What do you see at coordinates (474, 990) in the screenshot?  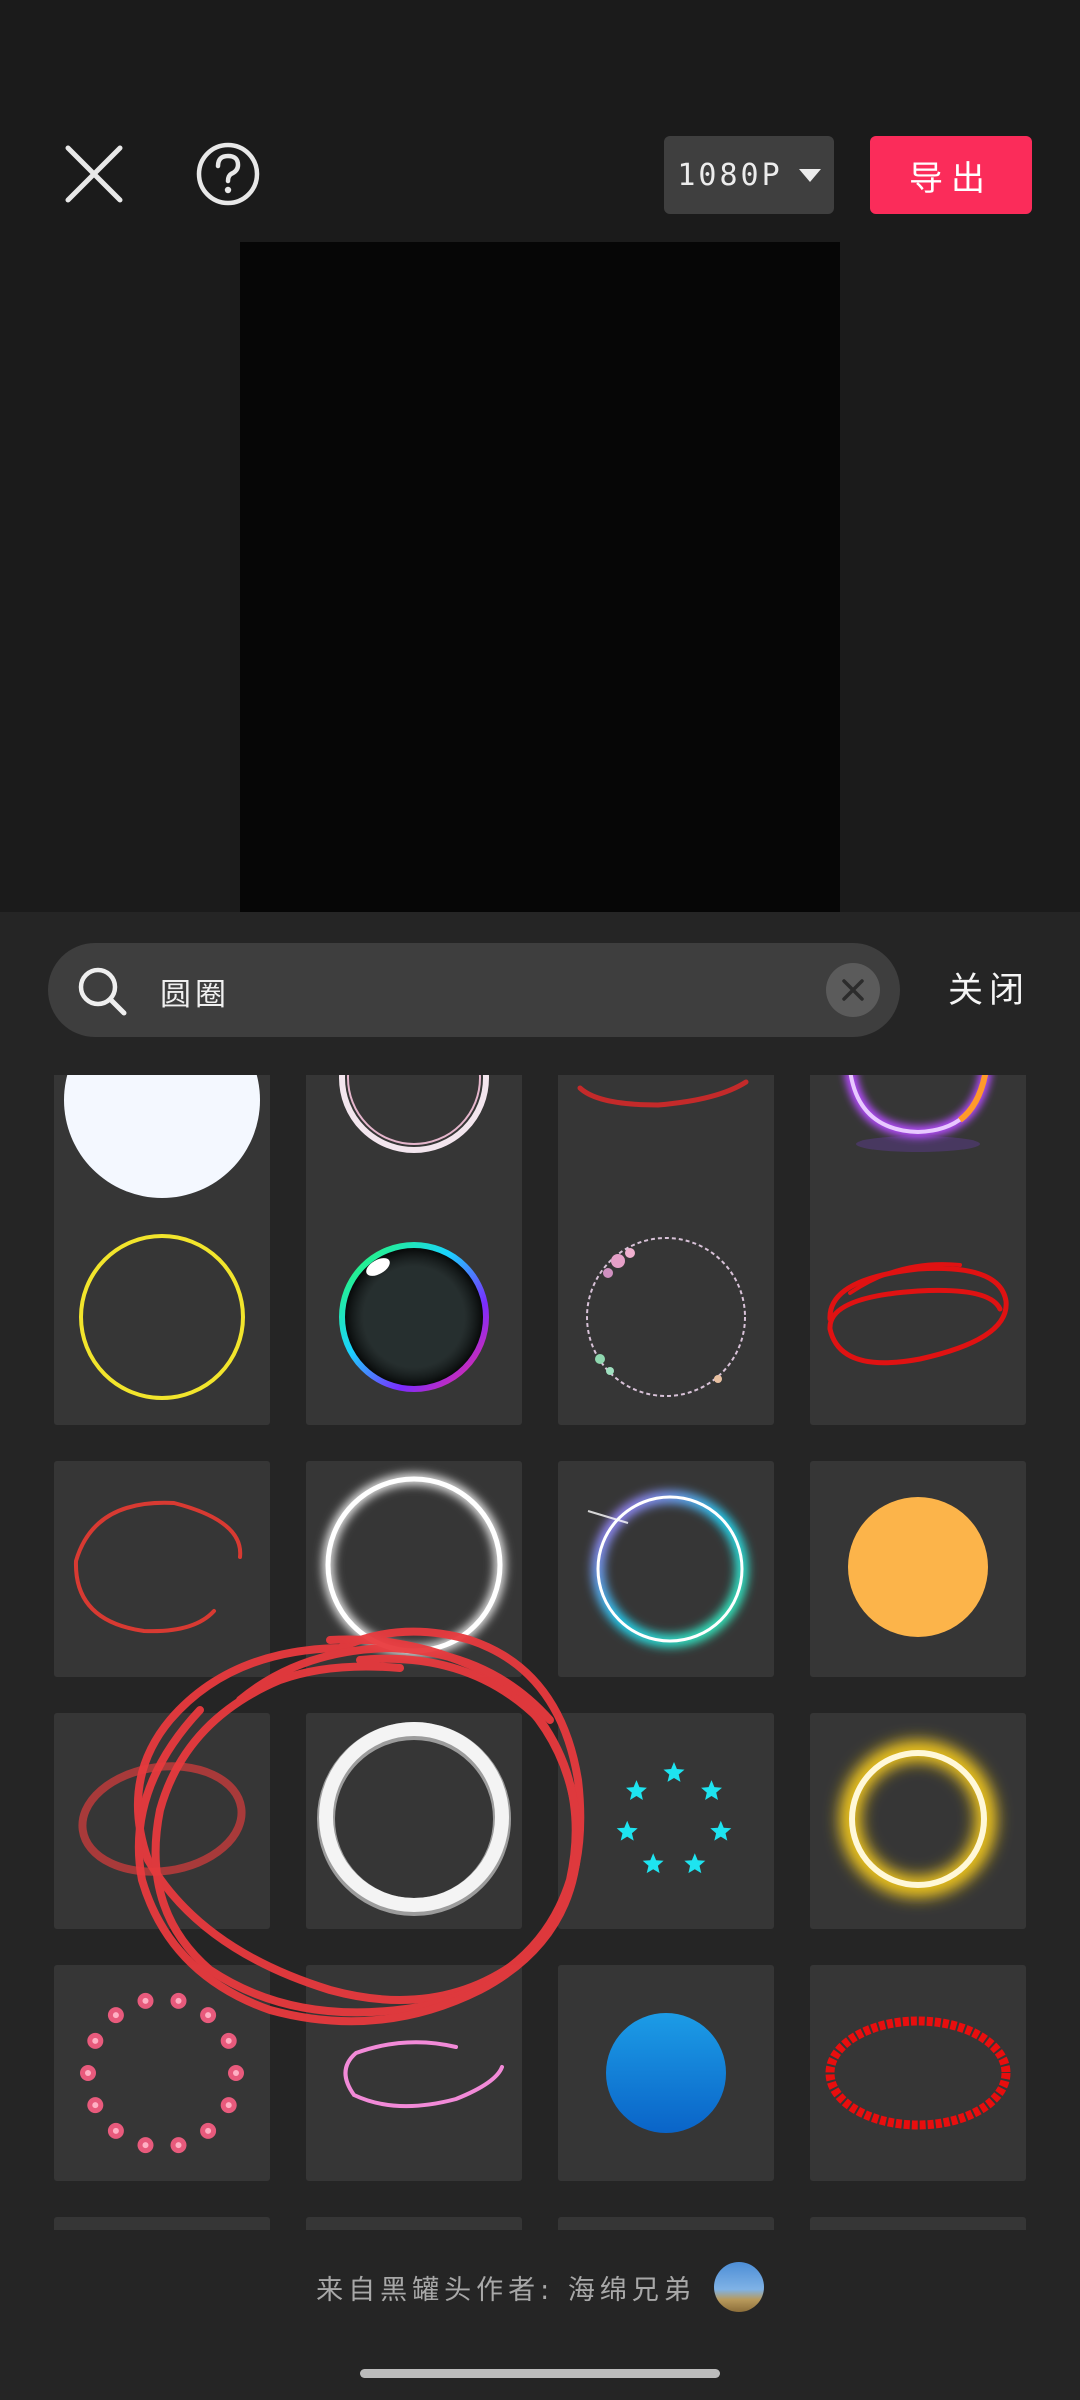 I see `search-bar: 圆圈` at bounding box center [474, 990].